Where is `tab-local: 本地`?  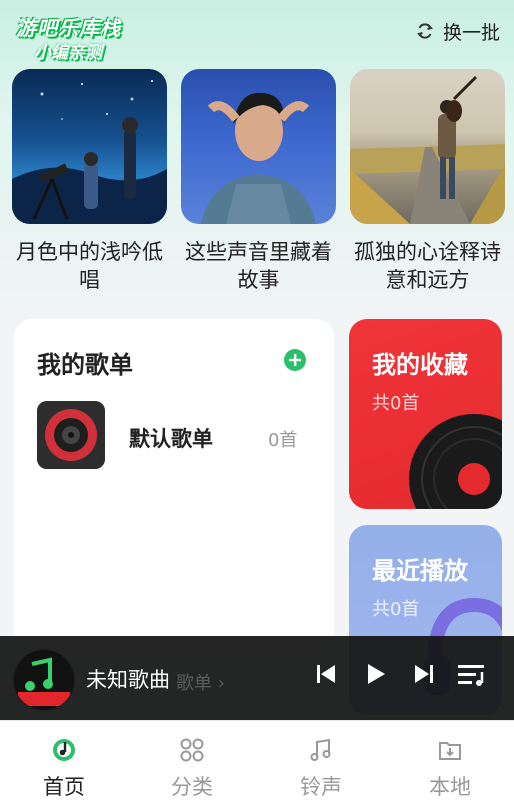
tab-local: 本地 is located at coordinates (450, 761).